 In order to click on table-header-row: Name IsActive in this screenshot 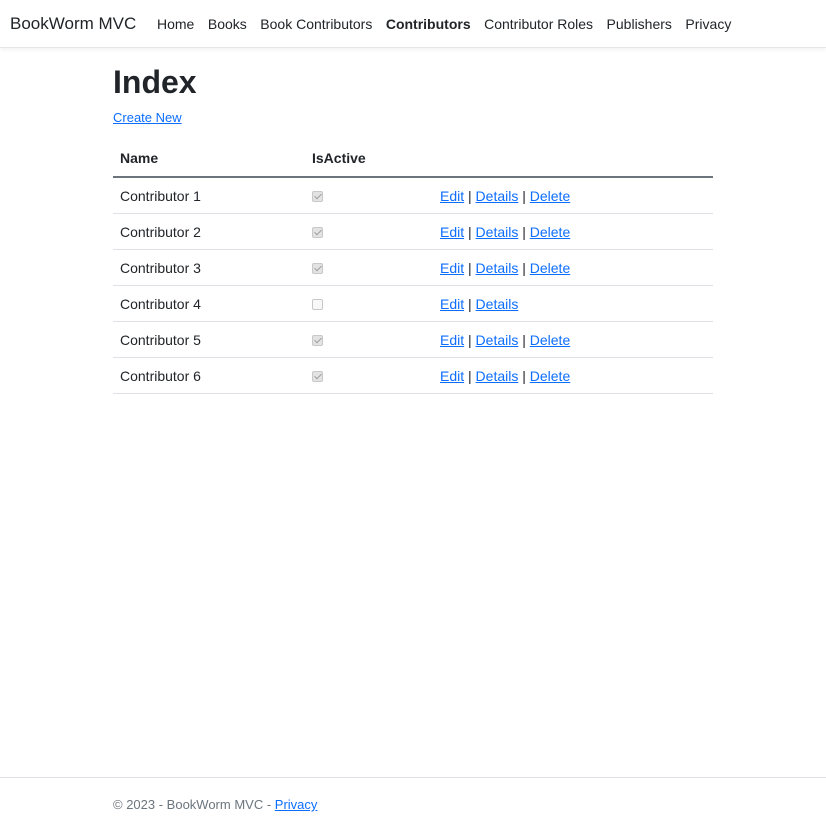, I will do `click(413, 159)`.